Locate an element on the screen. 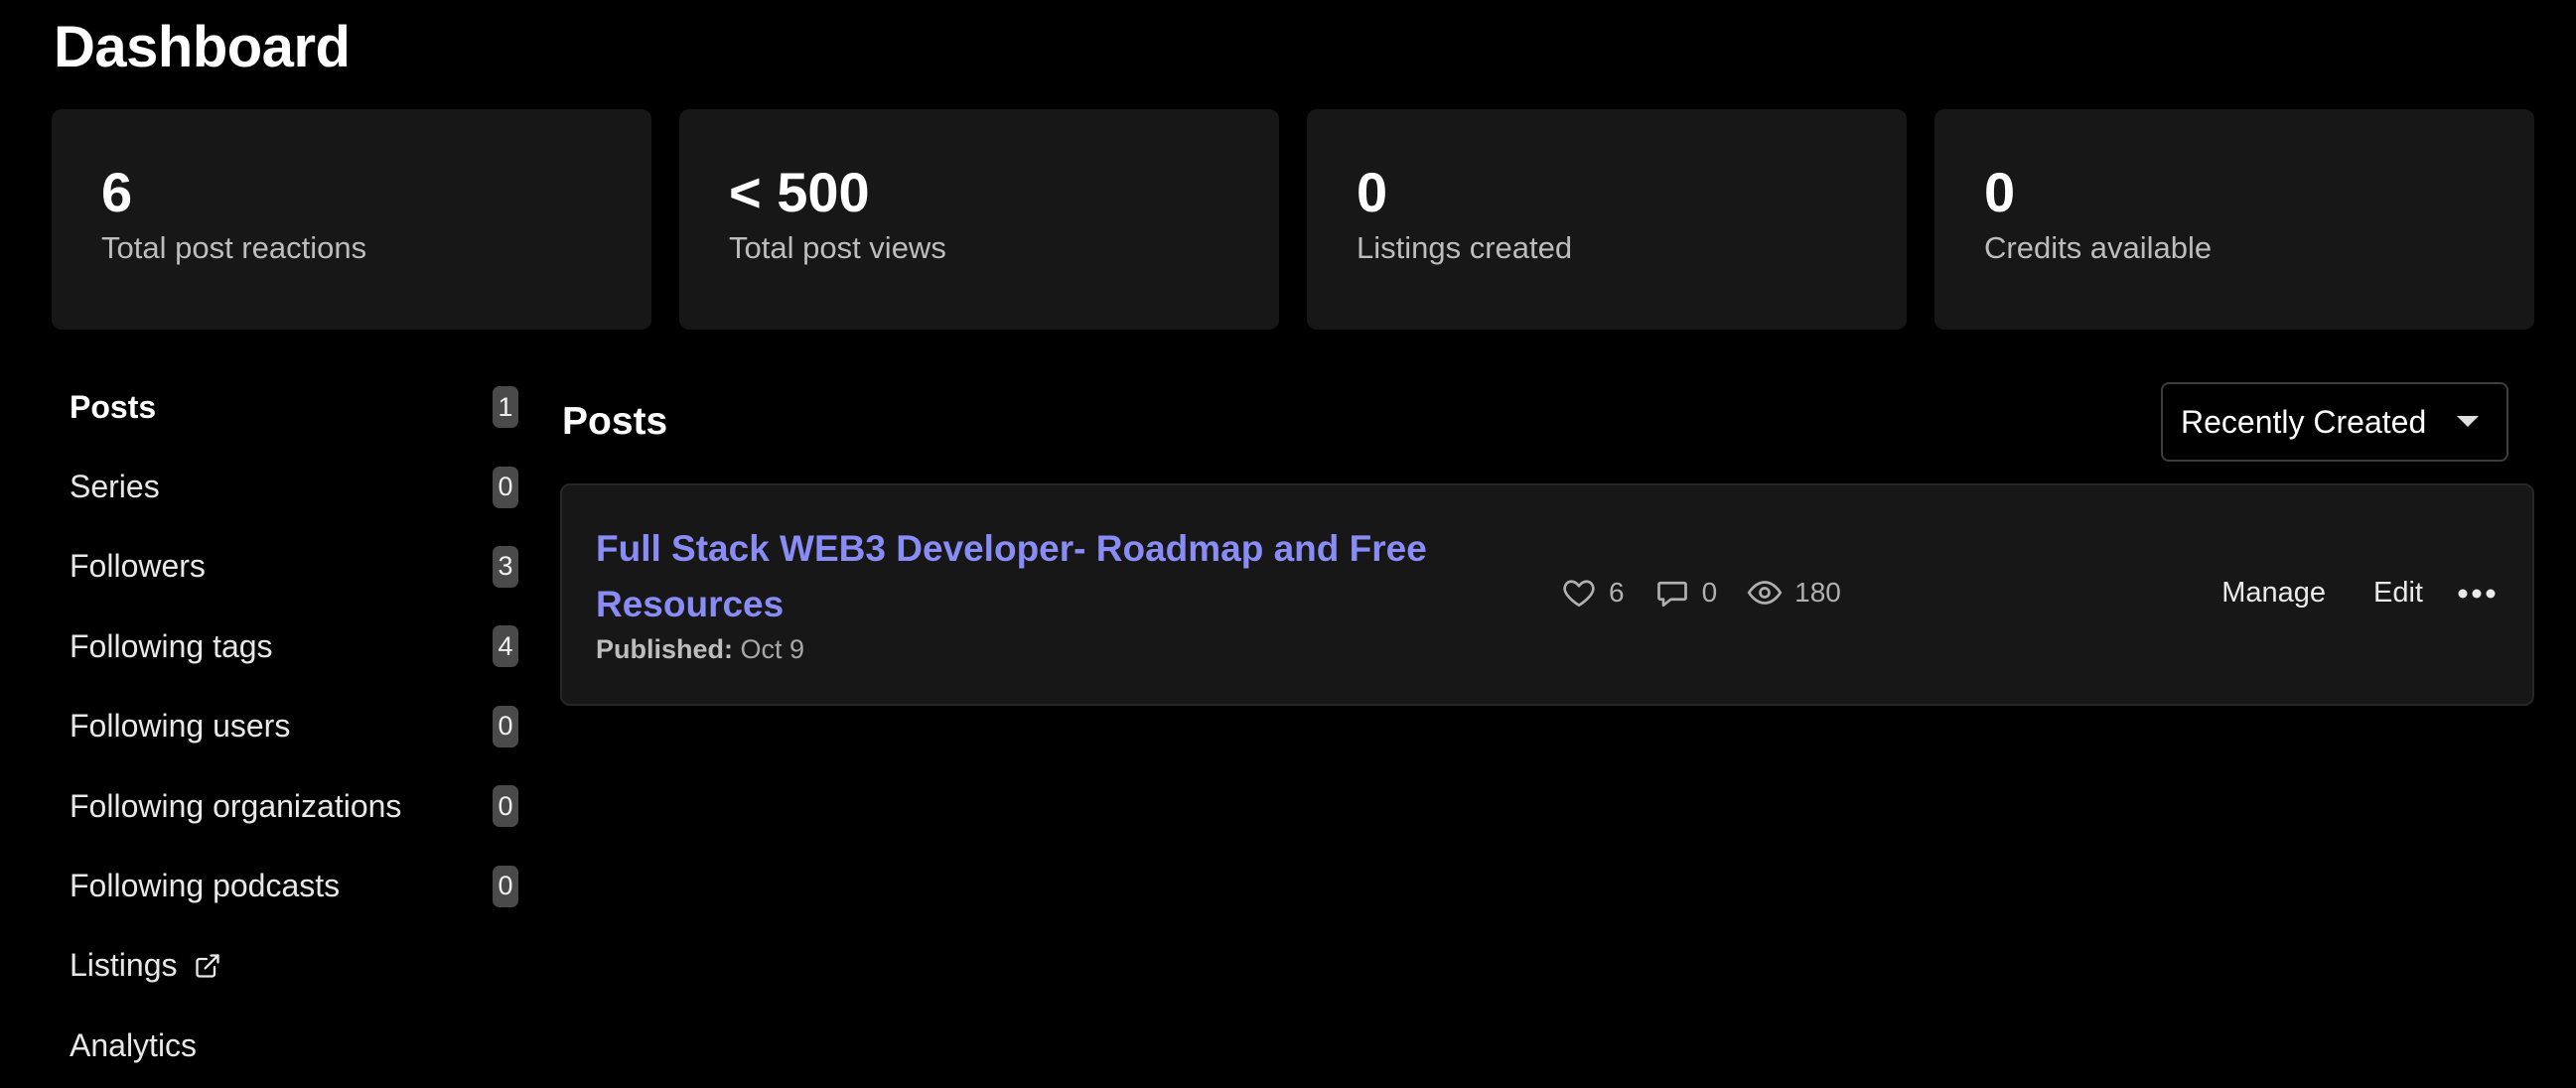 This screenshot has width=2576, height=1088. posts-heading: Posts is located at coordinates (615, 421).